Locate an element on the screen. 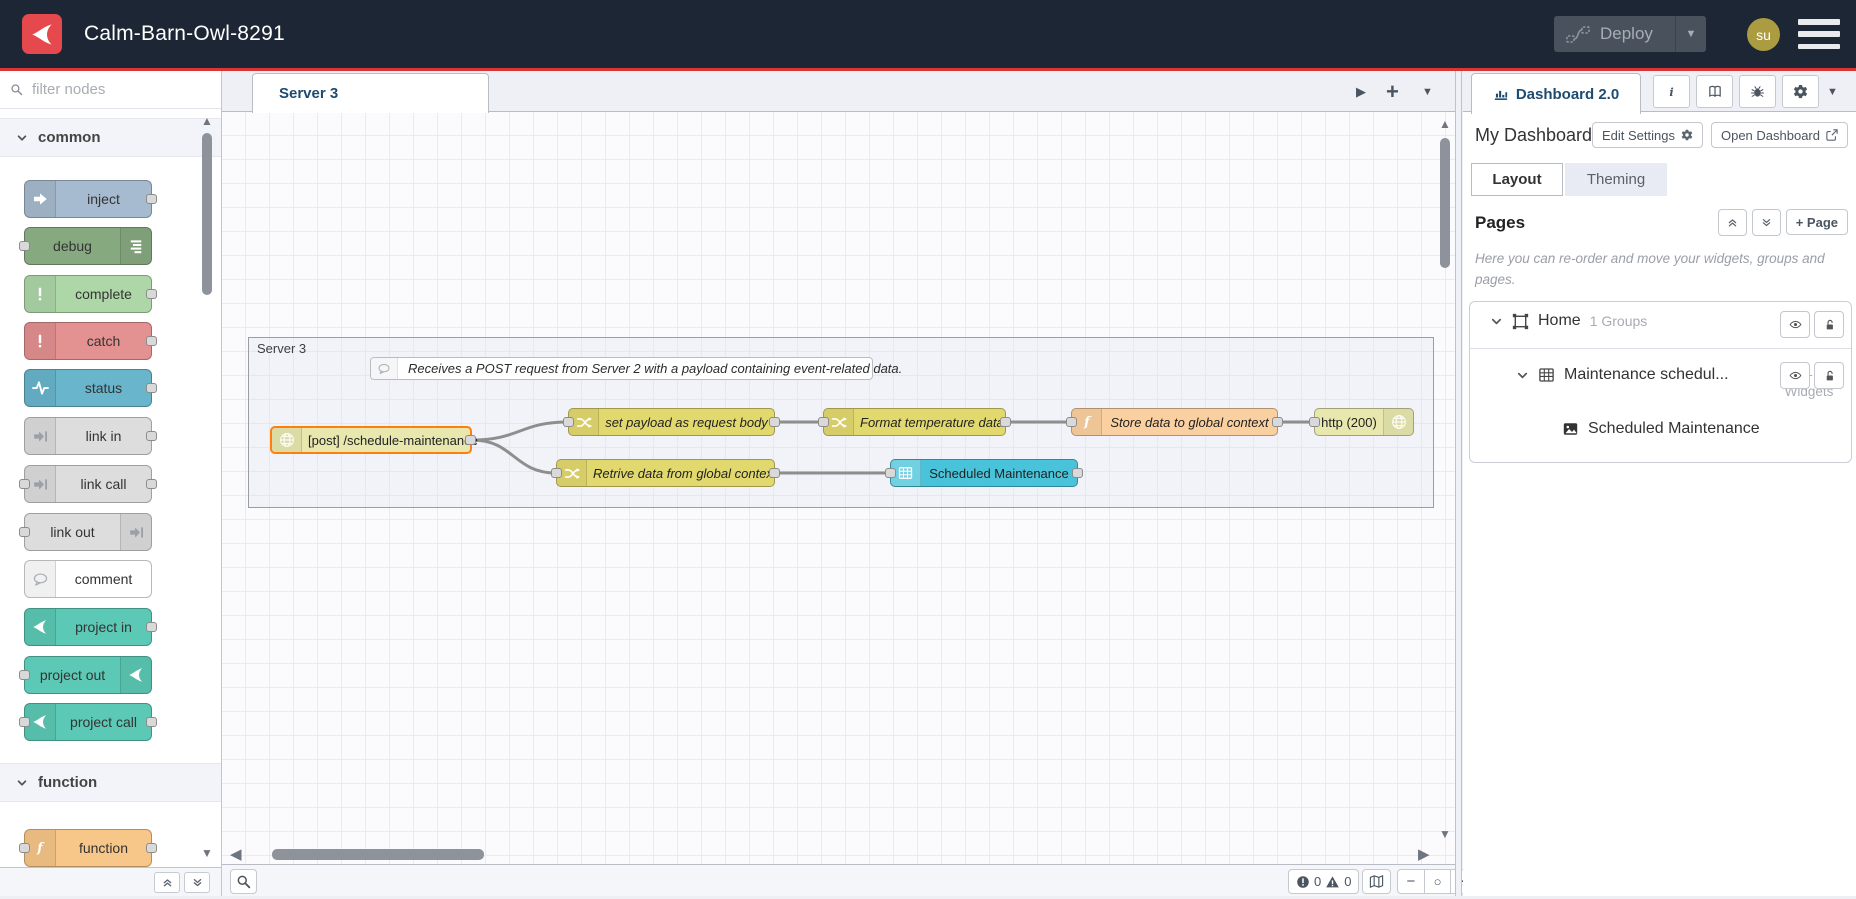 Image resolution: width=1856 pixels, height=899 pixels. palette-scrollbar-thumb is located at coordinates (207, 214).